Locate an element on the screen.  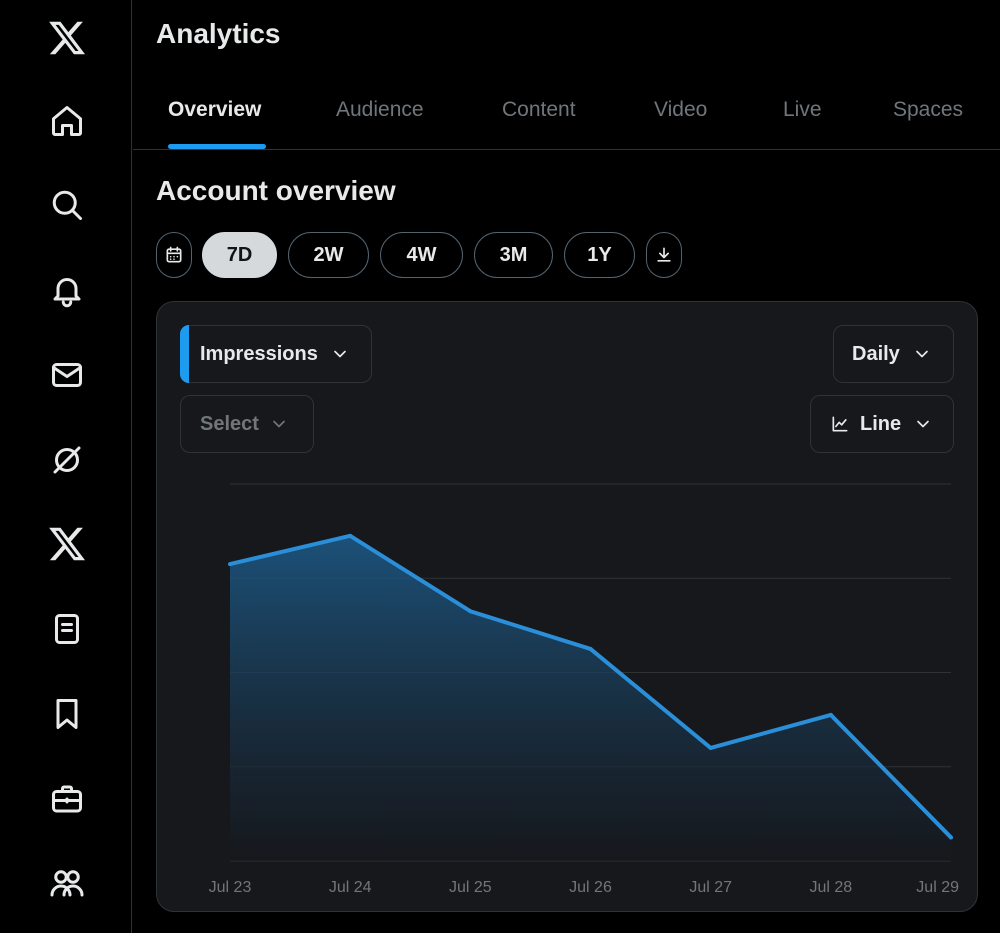
tab-audience: Audience is located at coordinates (380, 110).